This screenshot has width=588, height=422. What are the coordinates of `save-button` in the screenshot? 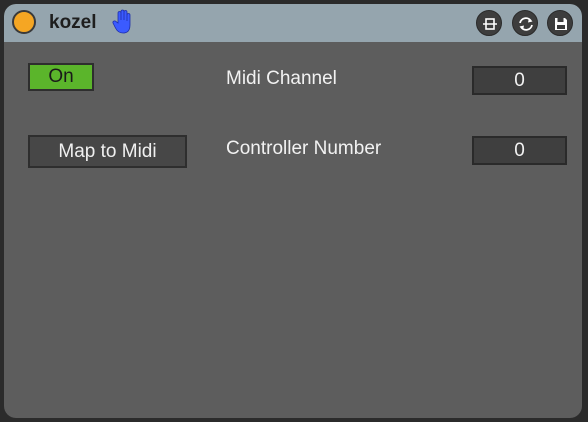 It's located at (560, 23).